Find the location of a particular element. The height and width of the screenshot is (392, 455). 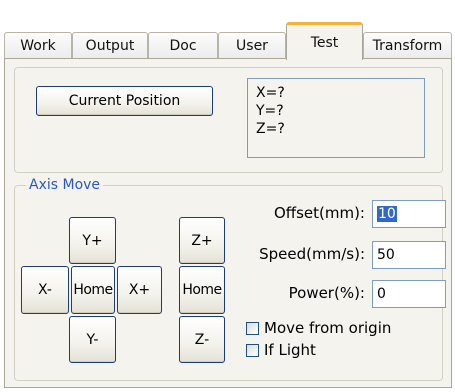

x-plus-button: X+ is located at coordinates (139, 290).